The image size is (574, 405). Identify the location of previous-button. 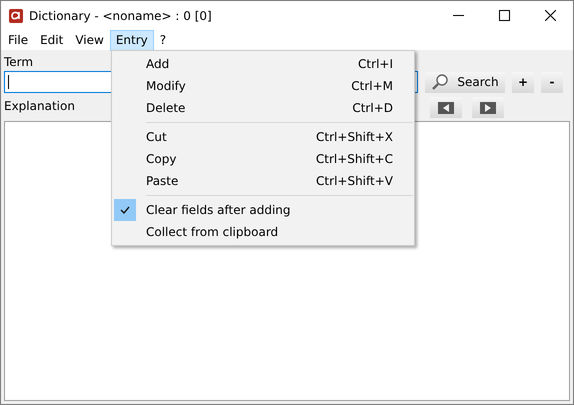
(446, 107).